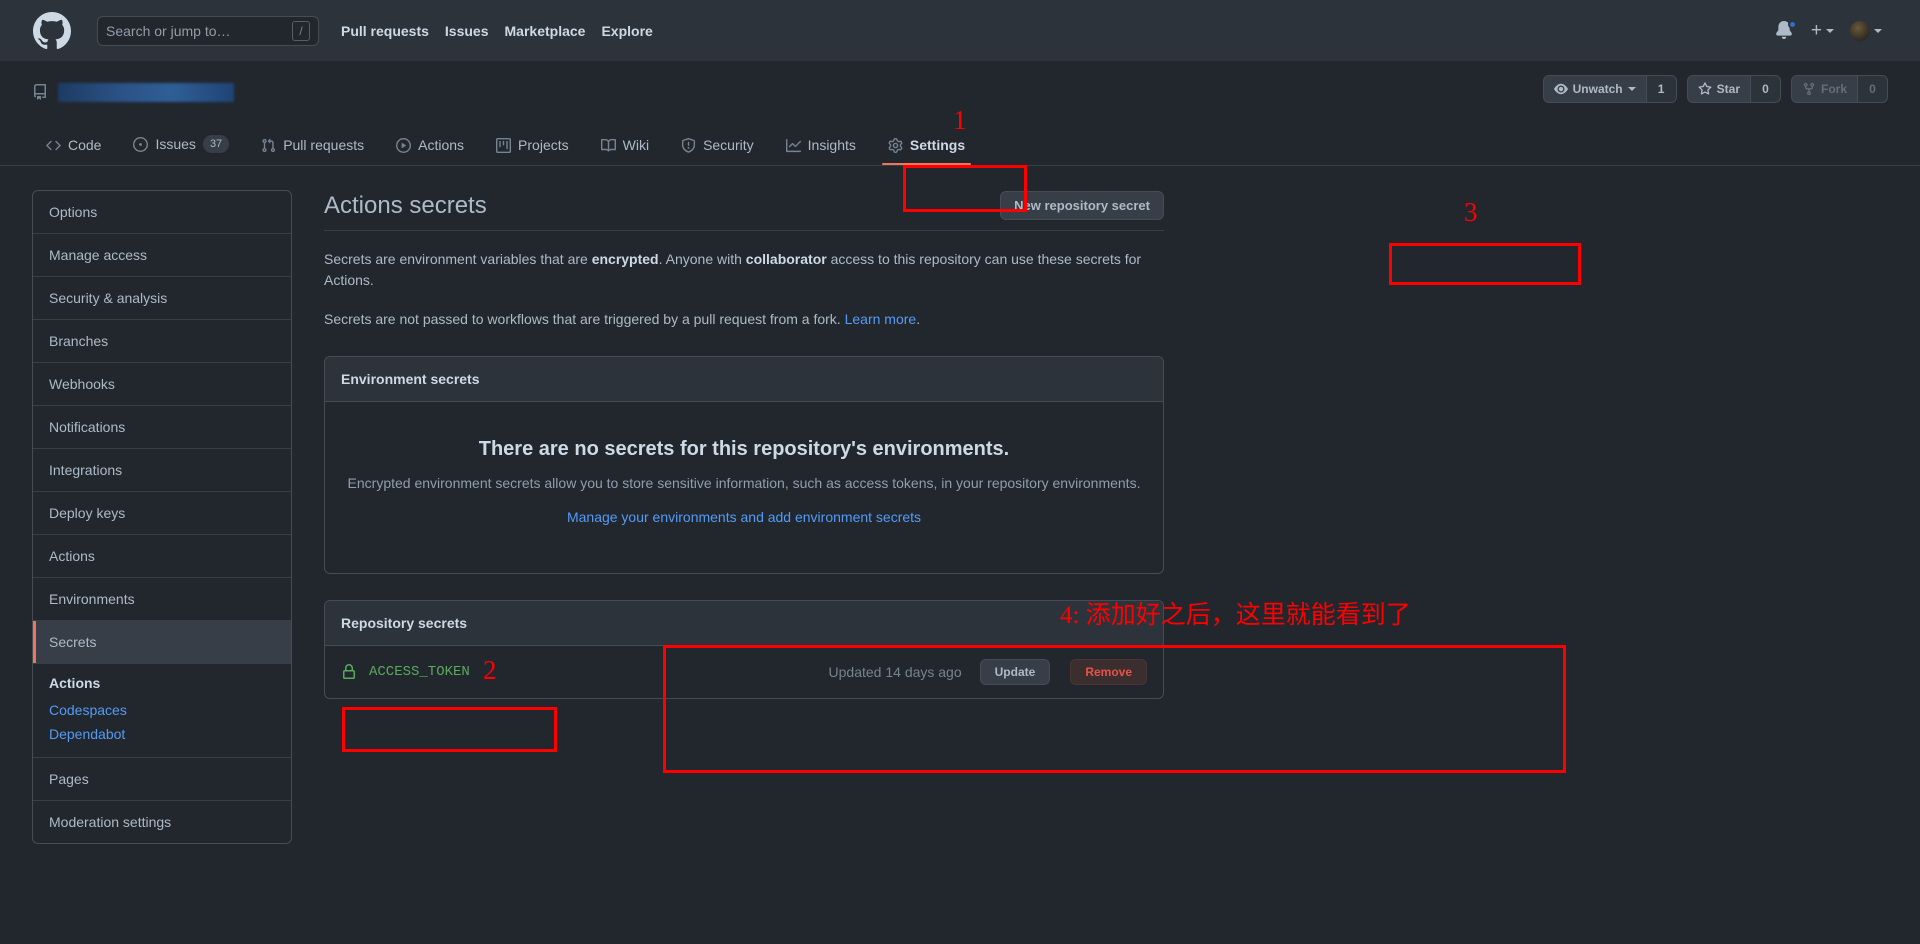  What do you see at coordinates (75, 683) in the screenshot?
I see `sidebar-subgroup-title: Actions` at bounding box center [75, 683].